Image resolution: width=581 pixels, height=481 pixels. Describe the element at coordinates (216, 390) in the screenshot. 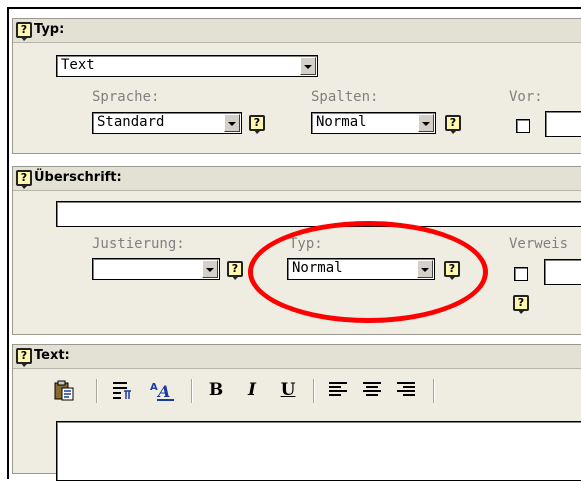

I see `bold-button: B` at that location.